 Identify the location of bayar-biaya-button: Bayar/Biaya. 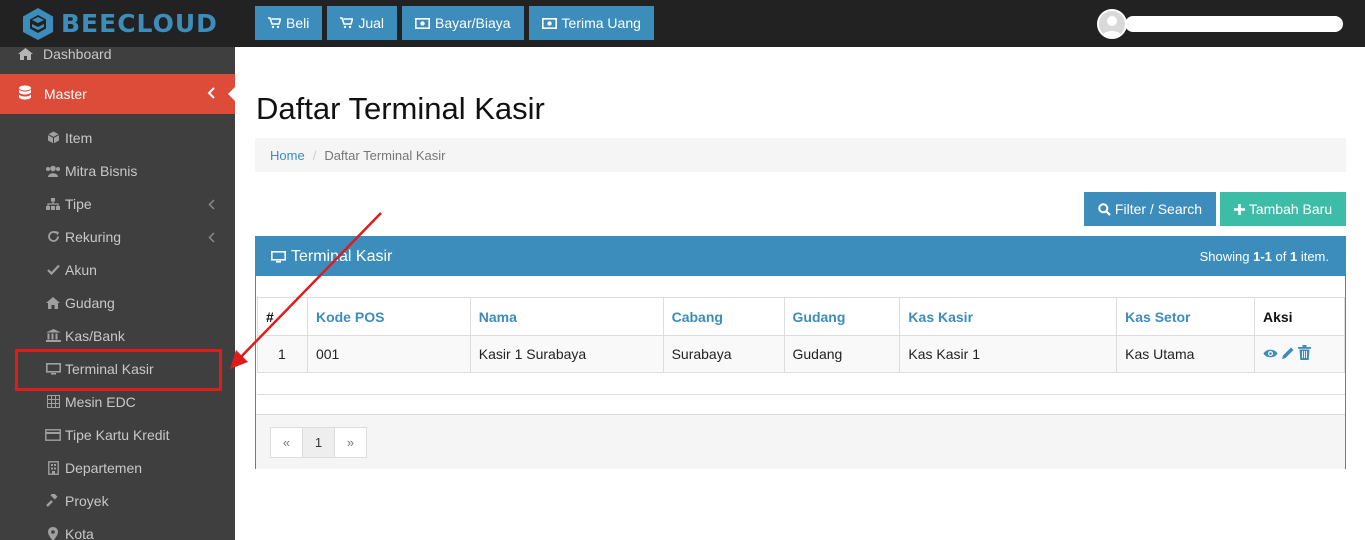
(463, 23).